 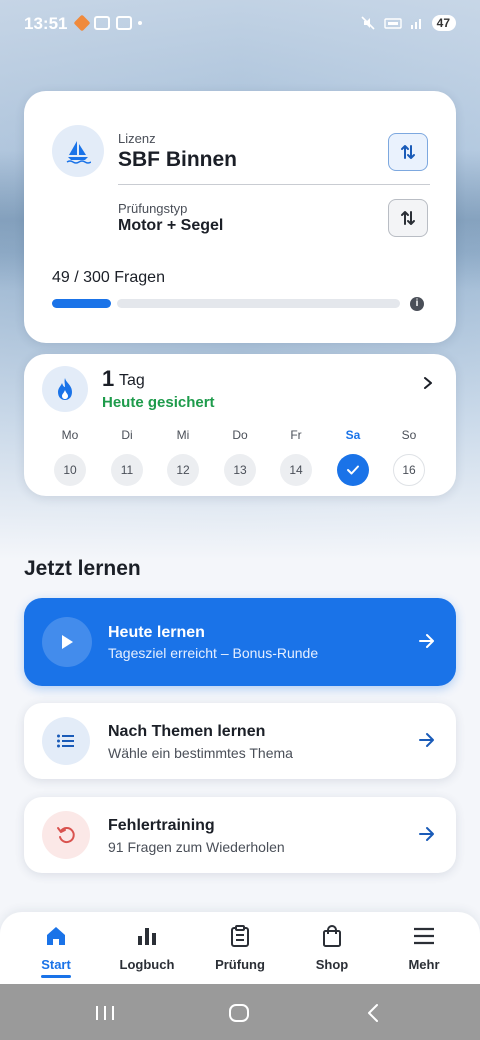 What do you see at coordinates (428, 383) in the screenshot?
I see `chevron-right-icon` at bounding box center [428, 383].